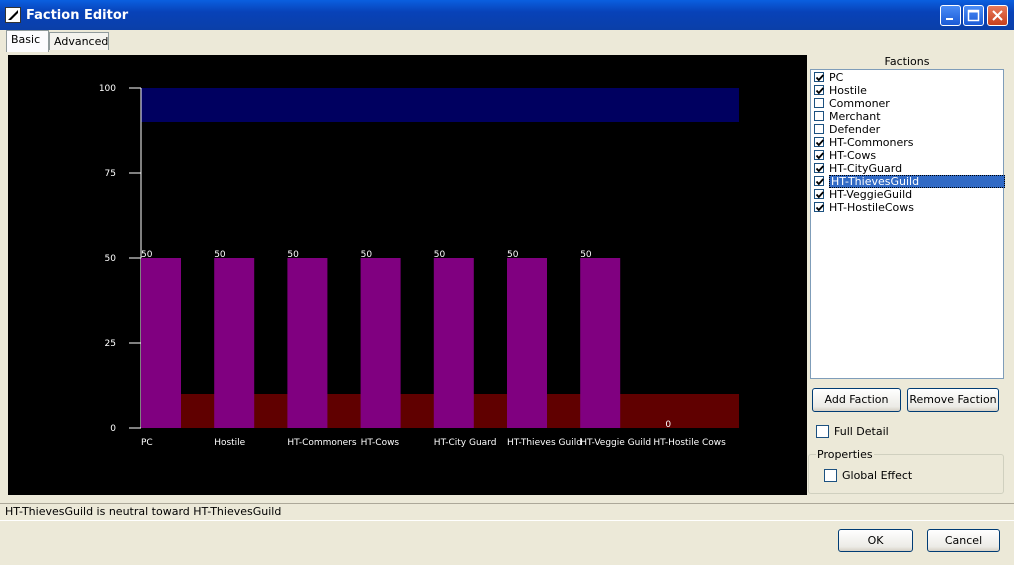 Image resolution: width=1014 pixels, height=565 pixels. I want to click on faction-label: HT-HostileCows, so click(872, 207).